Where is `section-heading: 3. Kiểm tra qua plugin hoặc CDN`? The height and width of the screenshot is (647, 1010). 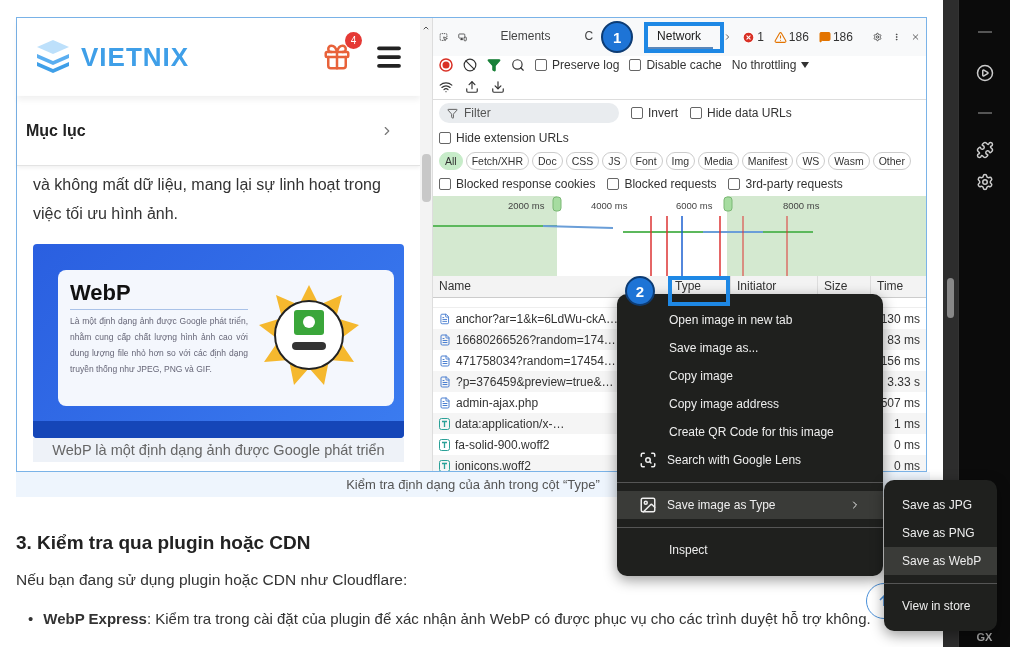
section-heading: 3. Kiểm tra qua plugin hoặc CDN is located at coordinates (163, 543).